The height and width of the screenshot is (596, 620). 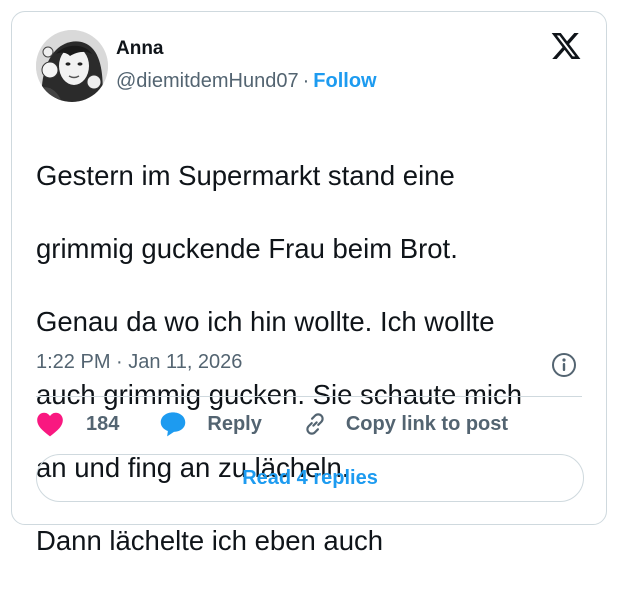 I want to click on author-handle: @diemitdemHund07, so click(x=207, y=81).